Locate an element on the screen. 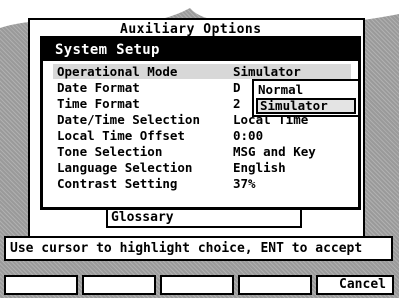 The width and height of the screenshot is (399, 298). setting-label: Date Format is located at coordinates (98, 87).